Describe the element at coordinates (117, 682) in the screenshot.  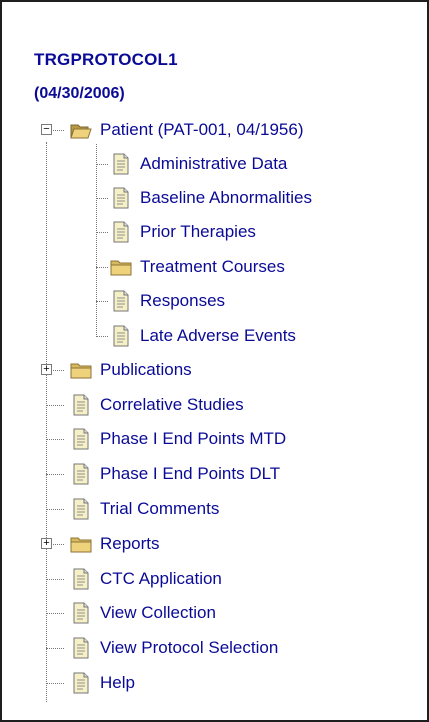
I see `tree-node-label: Help` at that location.